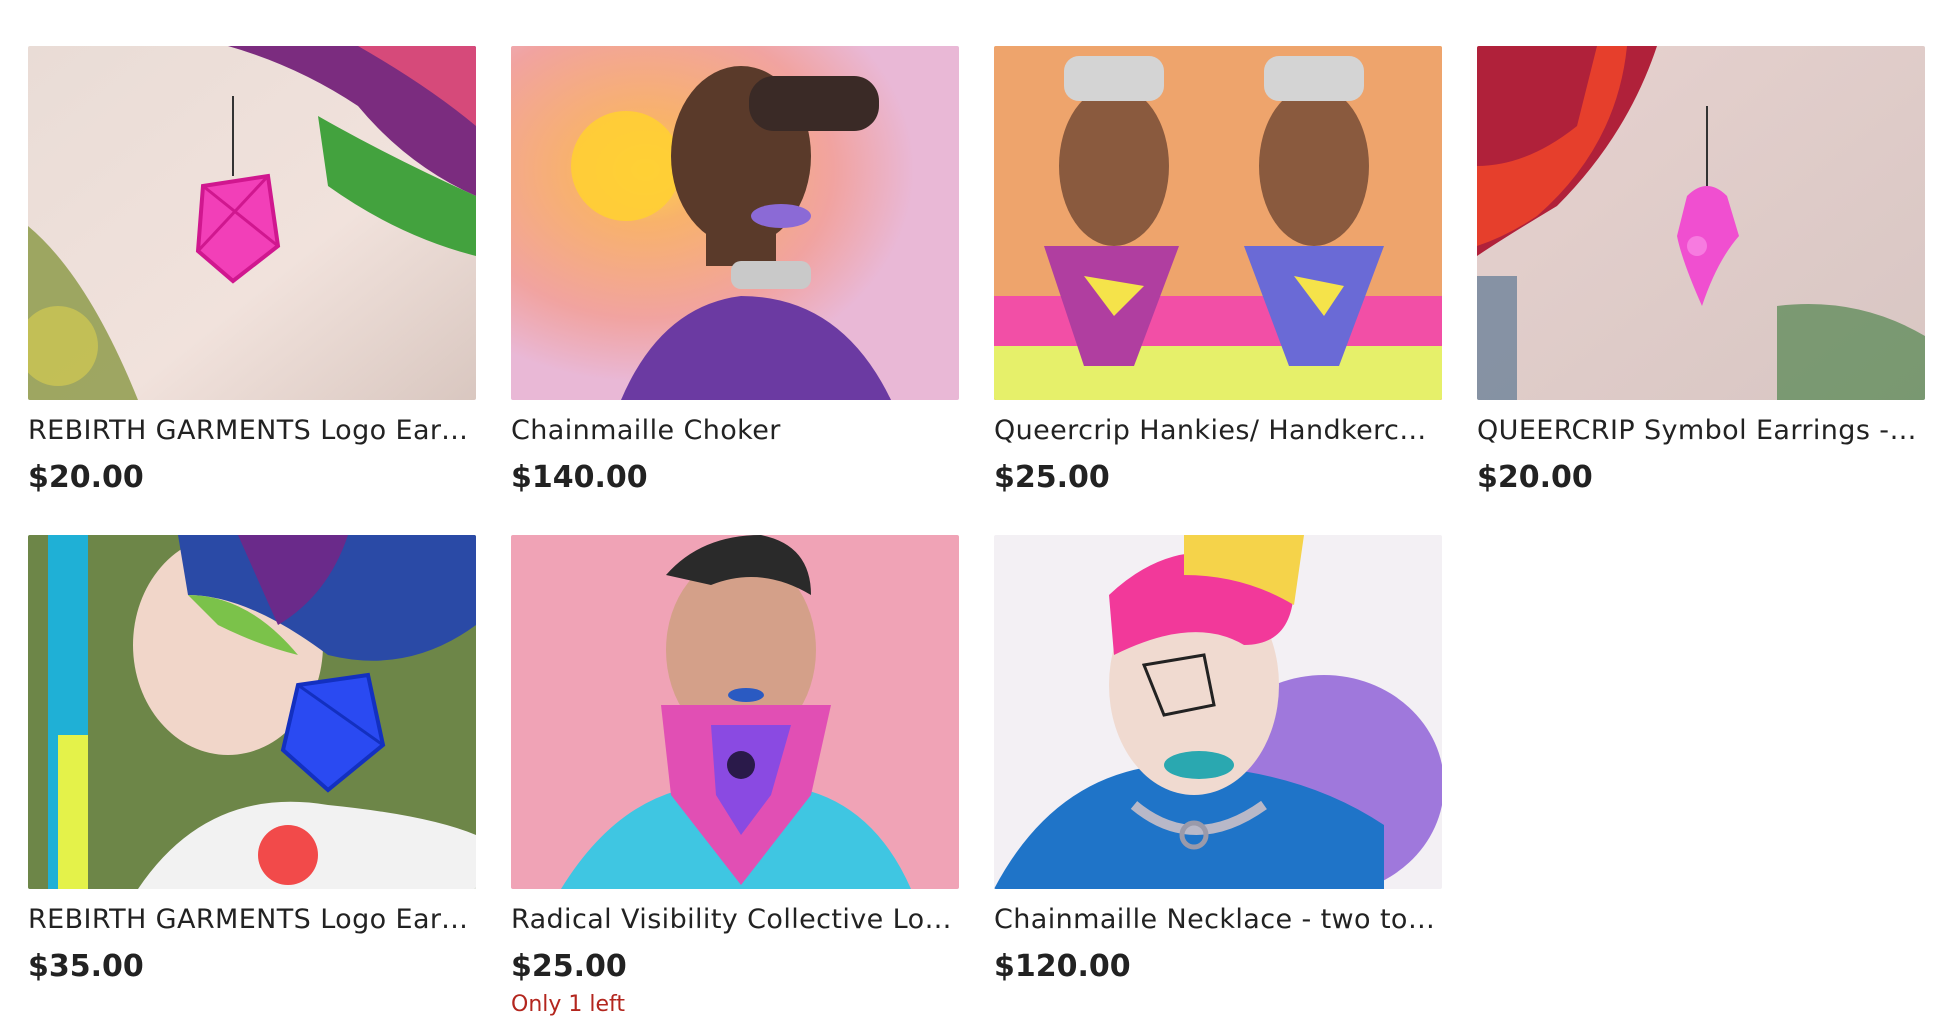 This screenshot has height=1019, width=1940. I want to click on listing-card: REBIRTH GARMENTS Logo Earri... $35.00, so click(252, 759).